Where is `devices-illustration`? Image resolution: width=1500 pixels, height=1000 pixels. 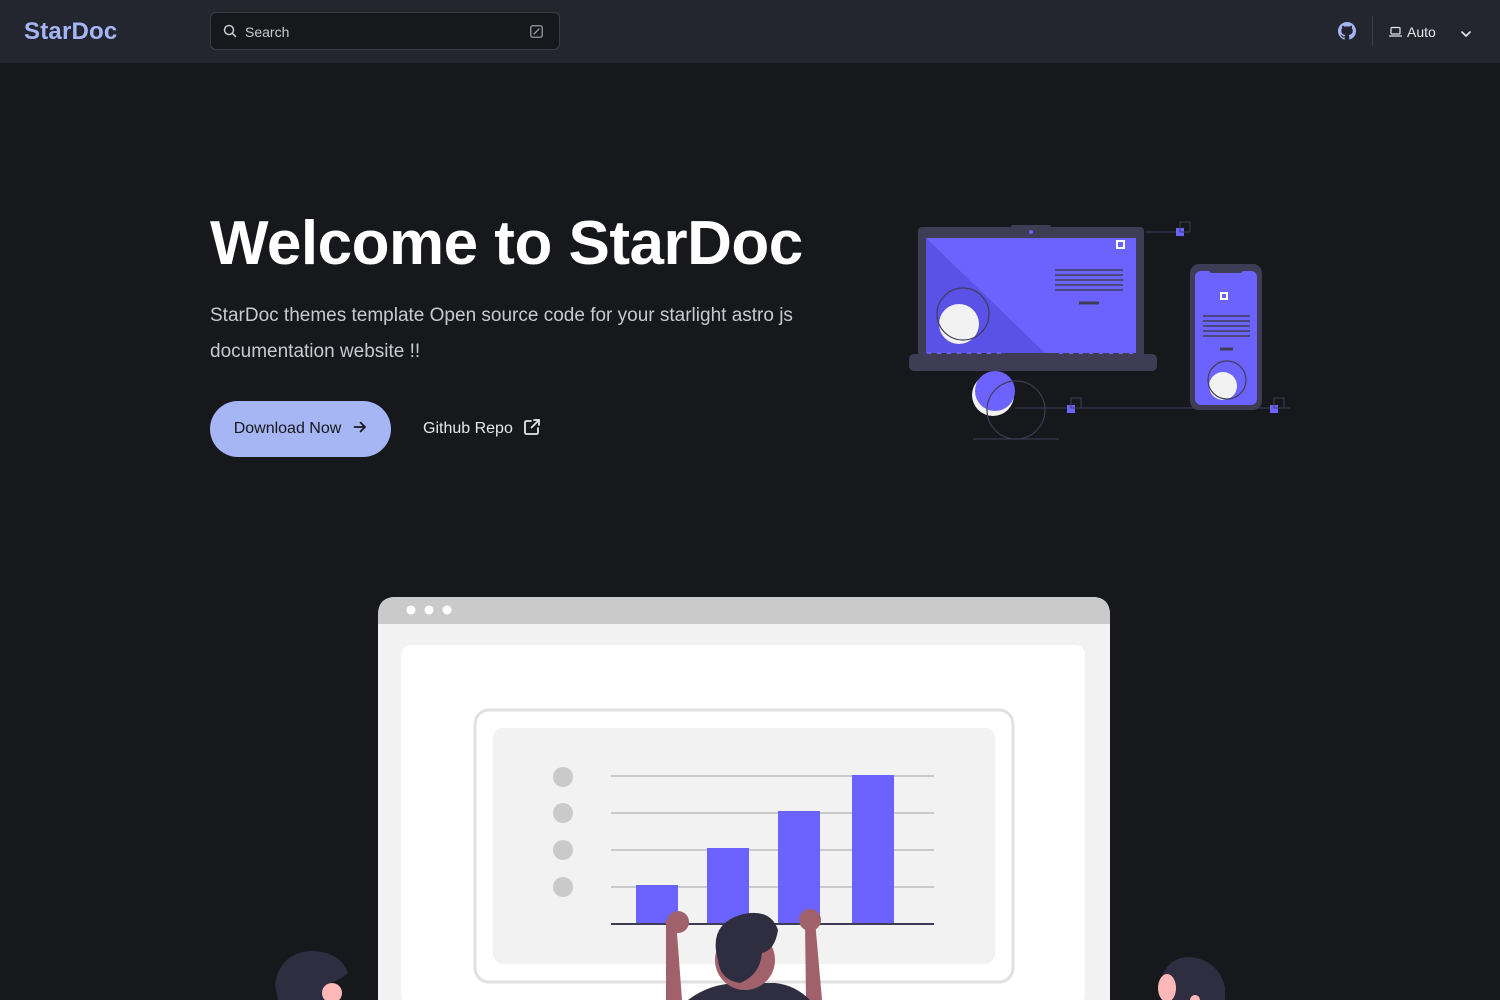 devices-illustration is located at coordinates (1099, 330).